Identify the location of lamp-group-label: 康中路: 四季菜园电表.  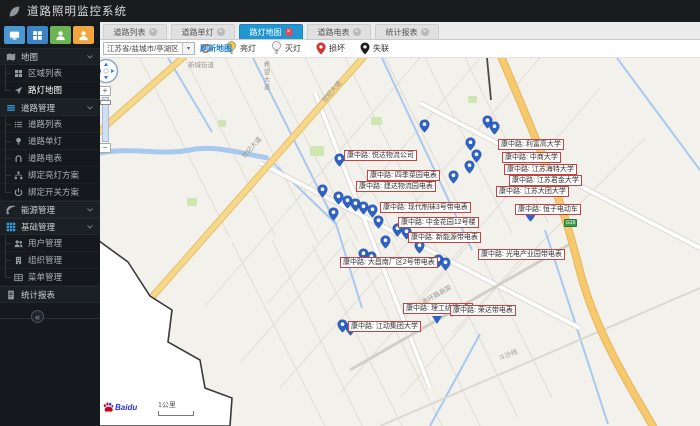
(403, 175).